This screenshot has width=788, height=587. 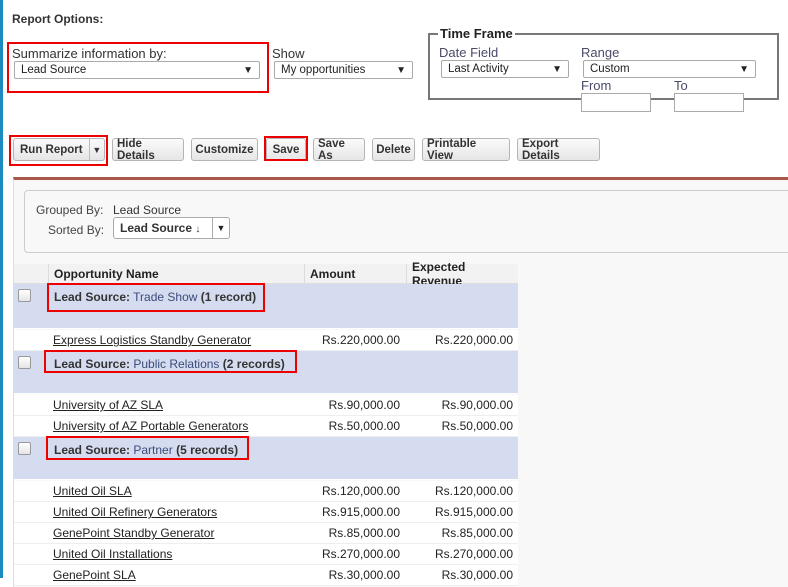 What do you see at coordinates (681, 85) in the screenshot?
I see `to-label: To` at bounding box center [681, 85].